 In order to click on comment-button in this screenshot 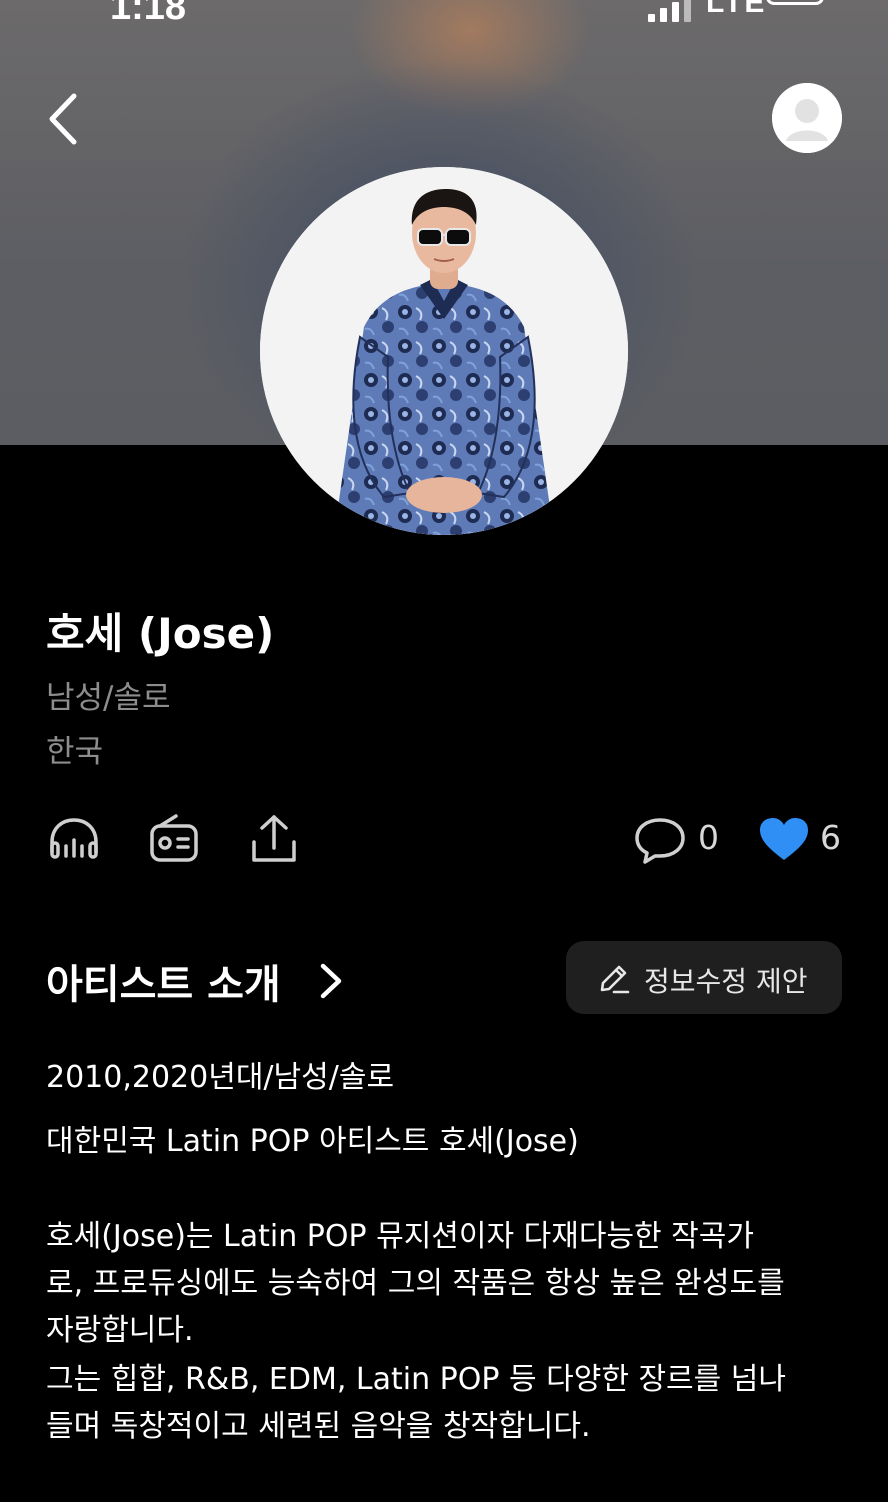, I will do `click(660, 840)`.